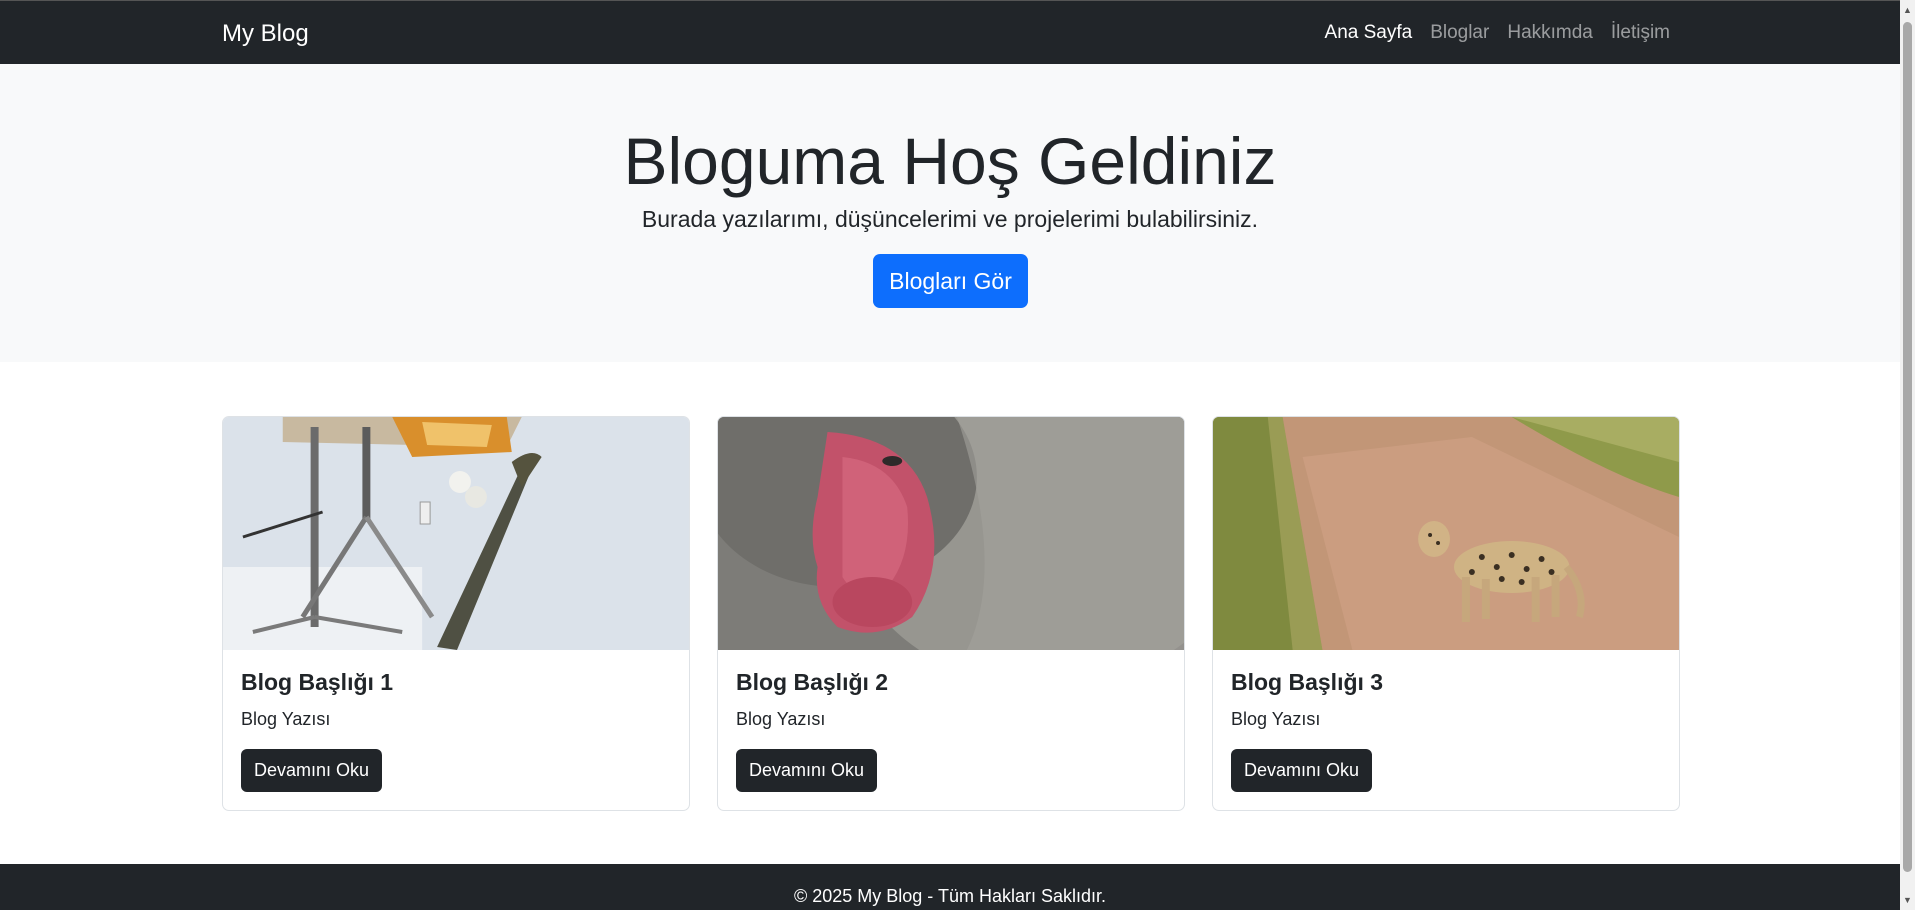 This screenshot has width=1915, height=910. Describe the element at coordinates (950, 281) in the screenshot. I see `view-blogs-button: Blogları Gör` at that location.